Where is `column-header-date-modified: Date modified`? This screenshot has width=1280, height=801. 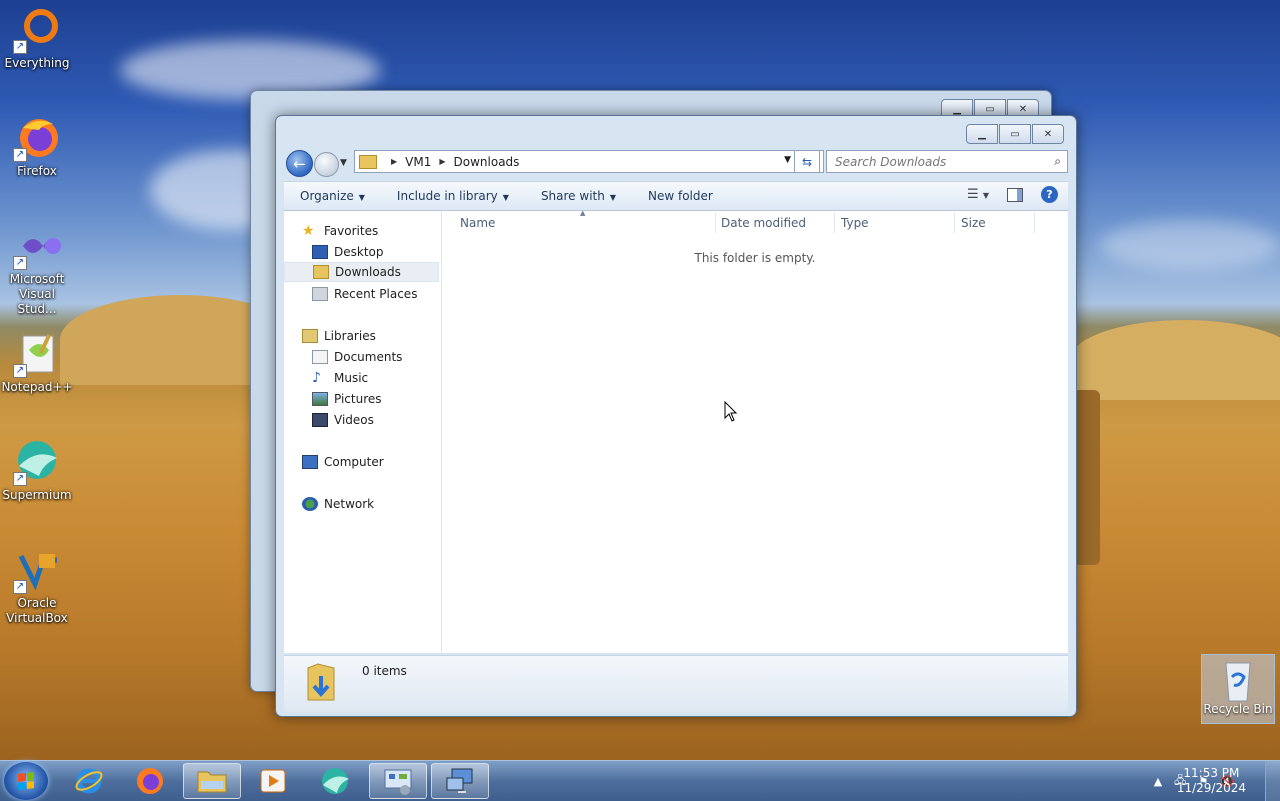
column-header-date-modified: Date modified is located at coordinates (763, 223).